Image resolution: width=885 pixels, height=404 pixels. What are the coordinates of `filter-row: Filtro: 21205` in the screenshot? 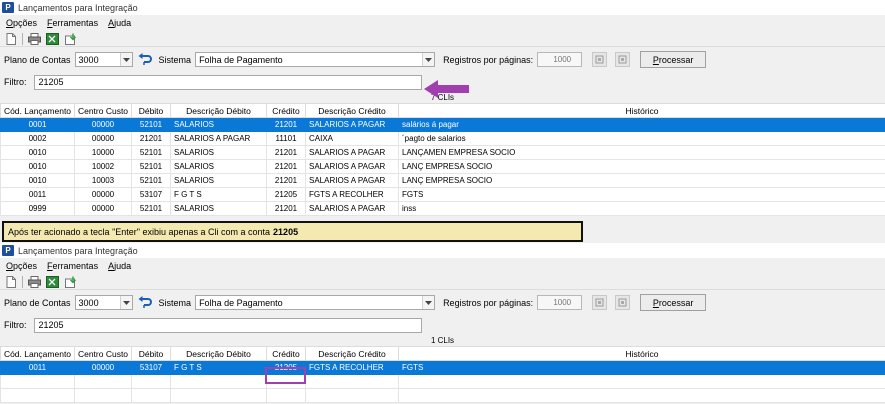 It's located at (442, 325).